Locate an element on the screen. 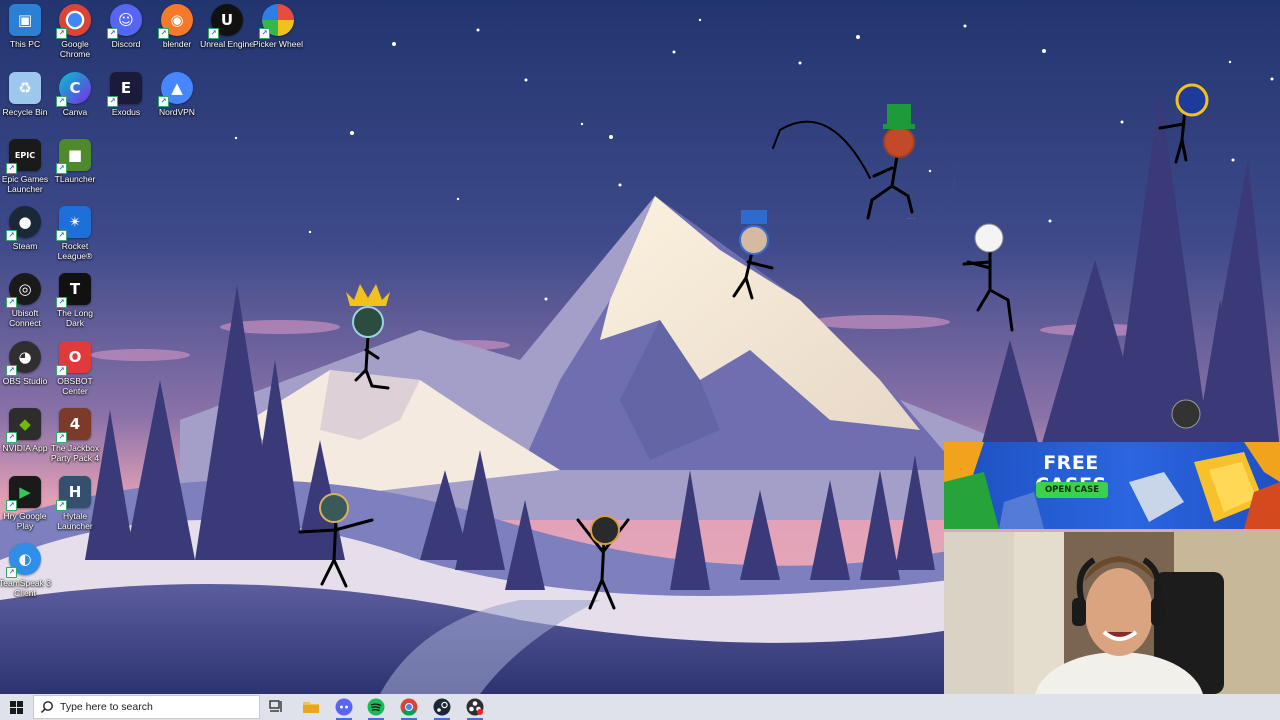 The width and height of the screenshot is (1280, 720). chrome-icon: ↗ is located at coordinates (73, 21).